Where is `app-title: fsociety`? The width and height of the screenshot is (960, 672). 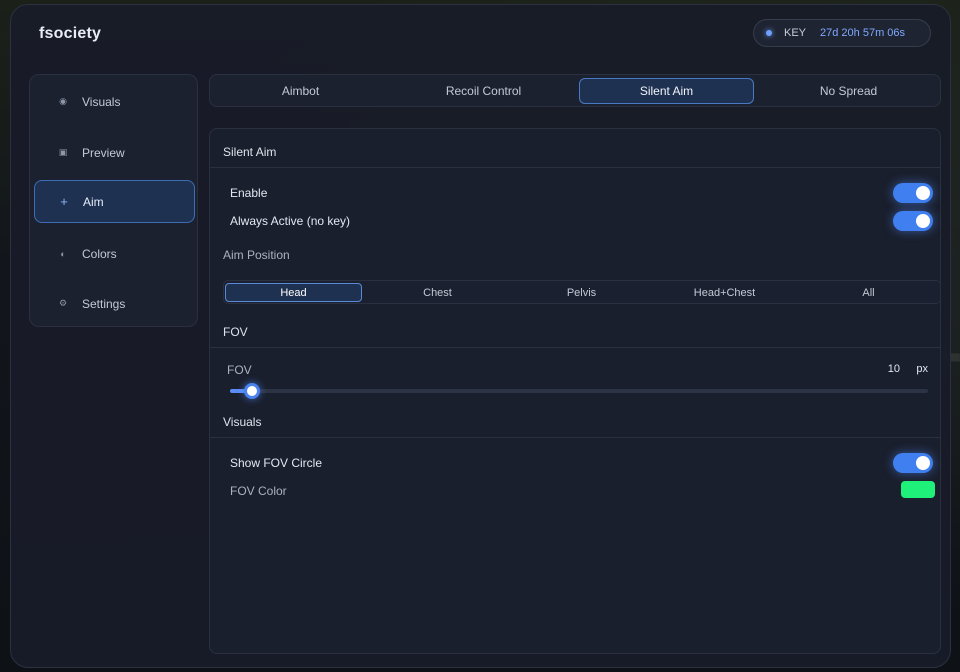
app-title: fsociety is located at coordinates (70, 33).